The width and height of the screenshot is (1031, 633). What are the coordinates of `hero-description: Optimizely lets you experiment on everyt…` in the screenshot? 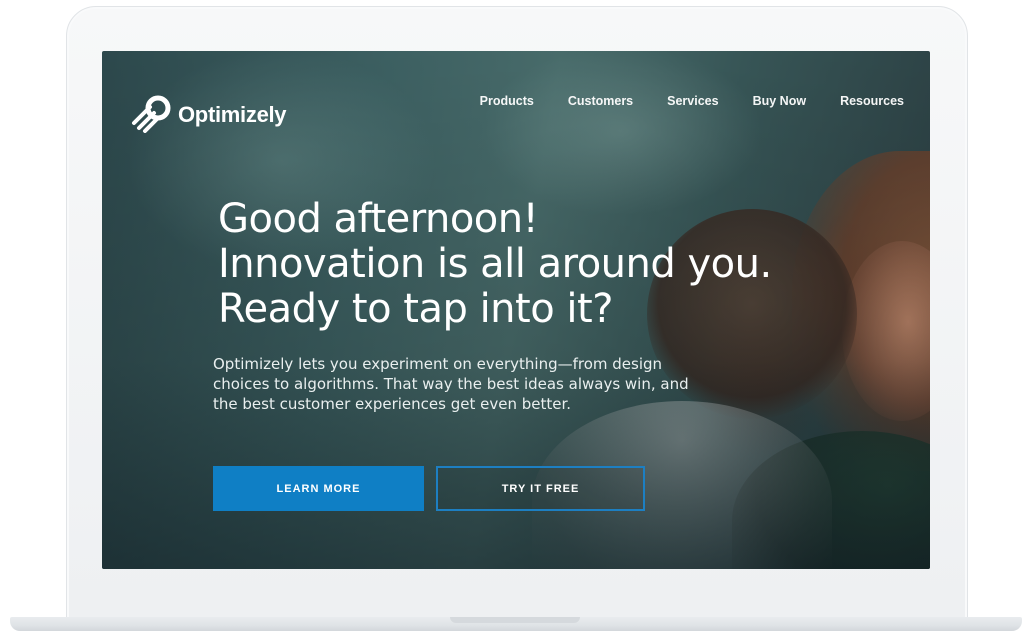 It's located at (513, 384).